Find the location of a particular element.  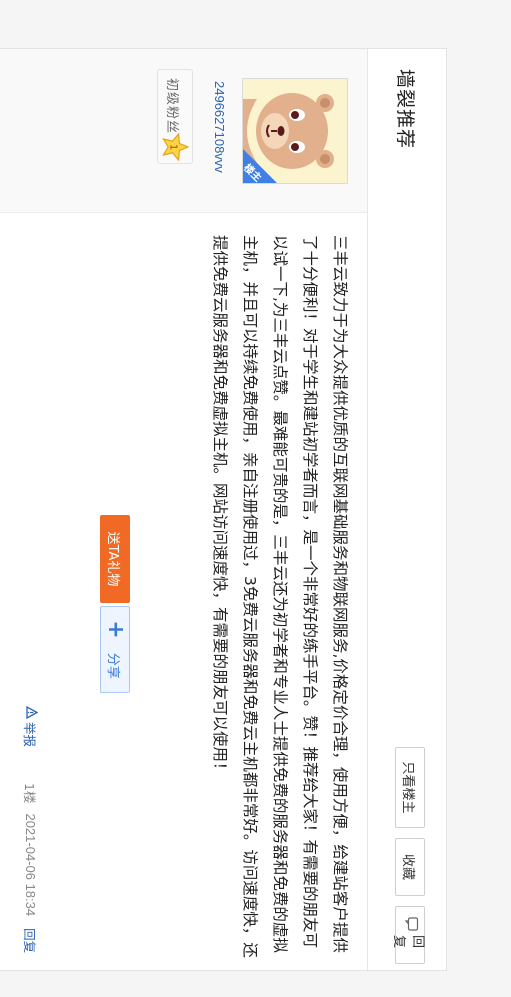

share-button-label: 分享 is located at coordinates (113, 665).